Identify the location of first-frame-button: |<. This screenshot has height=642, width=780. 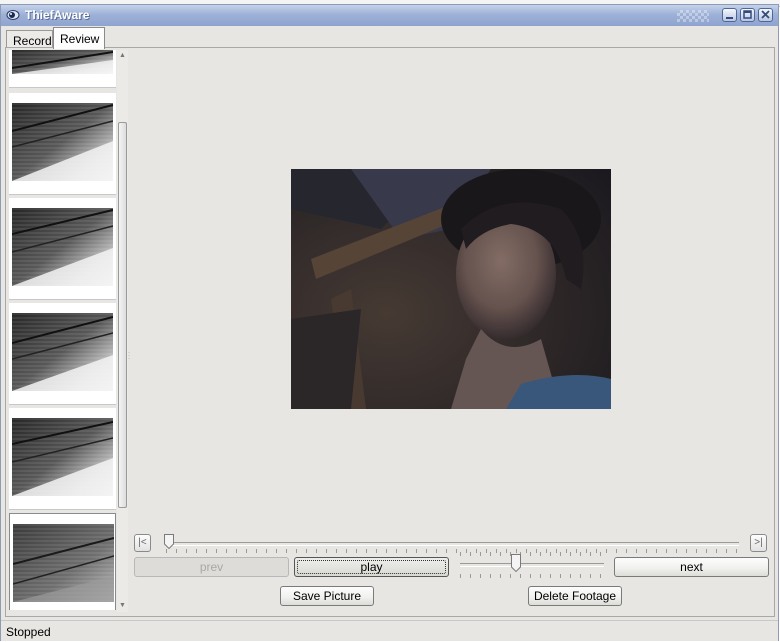
(142, 543).